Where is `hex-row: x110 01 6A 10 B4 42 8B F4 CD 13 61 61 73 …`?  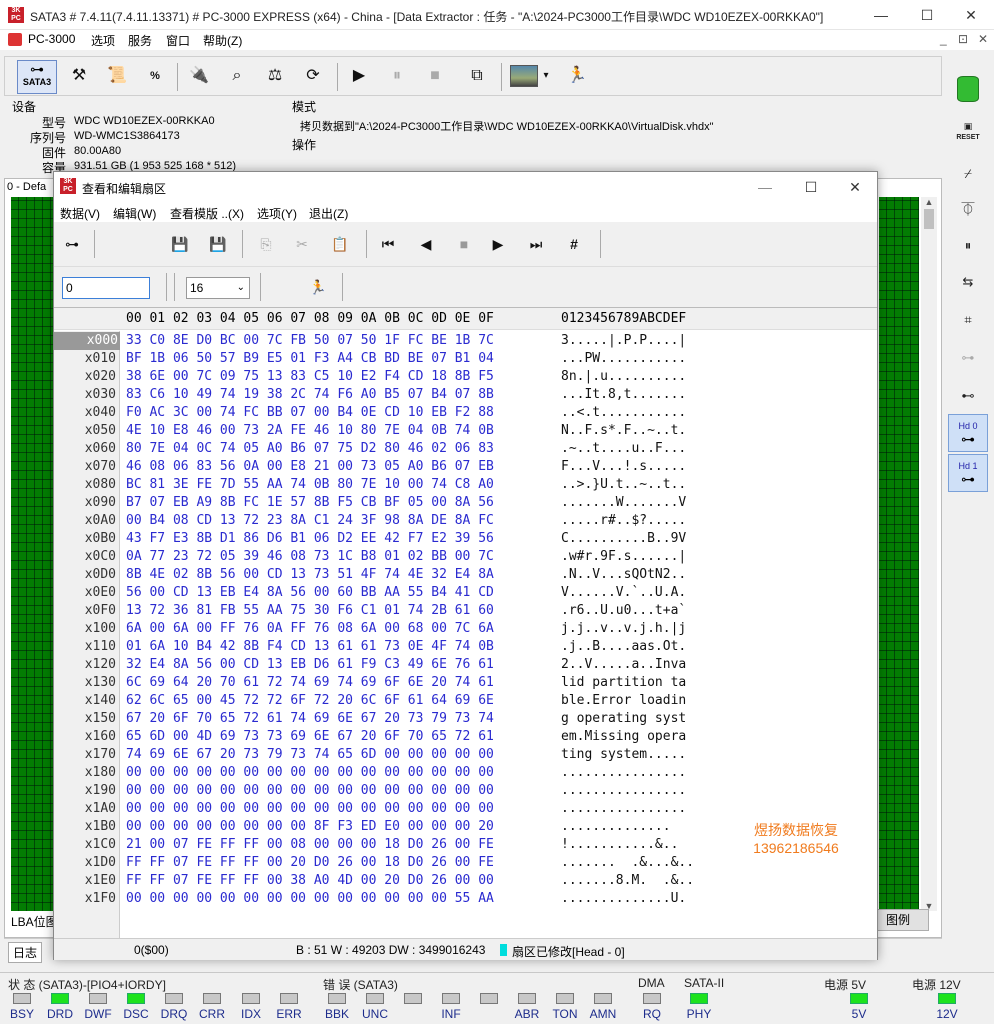 hex-row: x110 01 6A 10 B4 42 8B F4 CD 13 61 61 73 … is located at coordinates (465, 647).